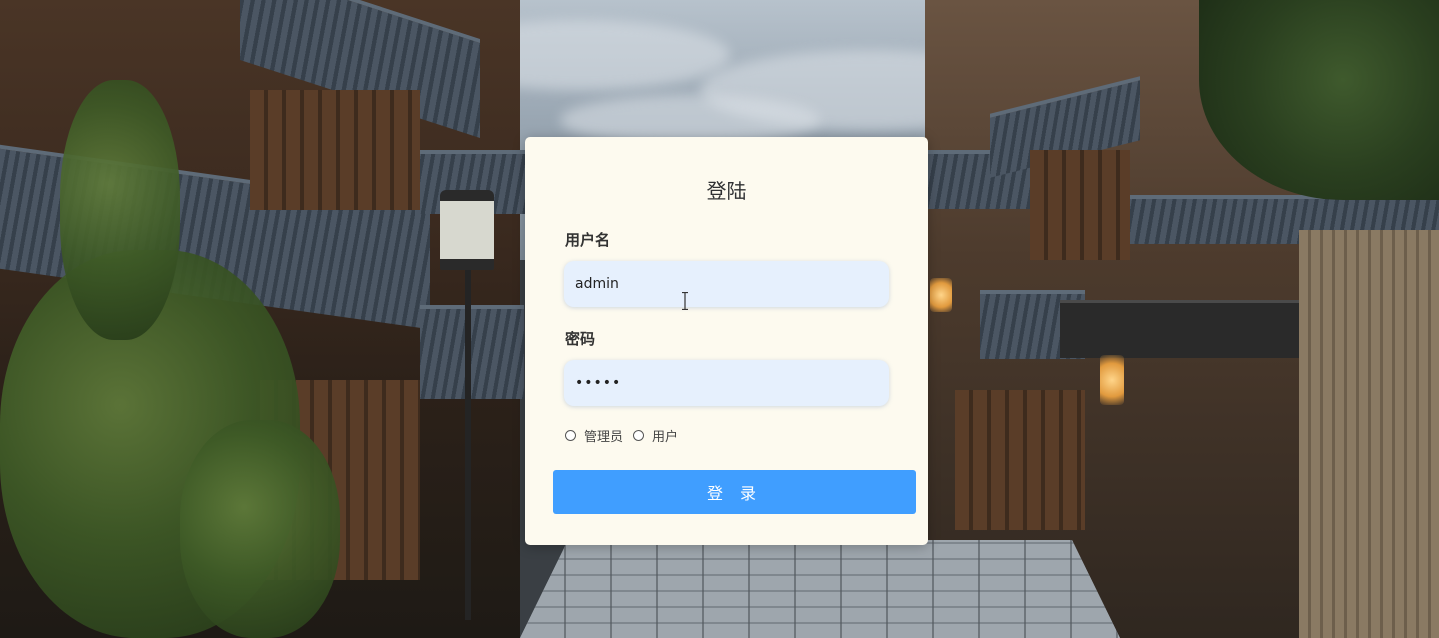  I want to click on role-option-admin: 管理员, so click(594, 435).